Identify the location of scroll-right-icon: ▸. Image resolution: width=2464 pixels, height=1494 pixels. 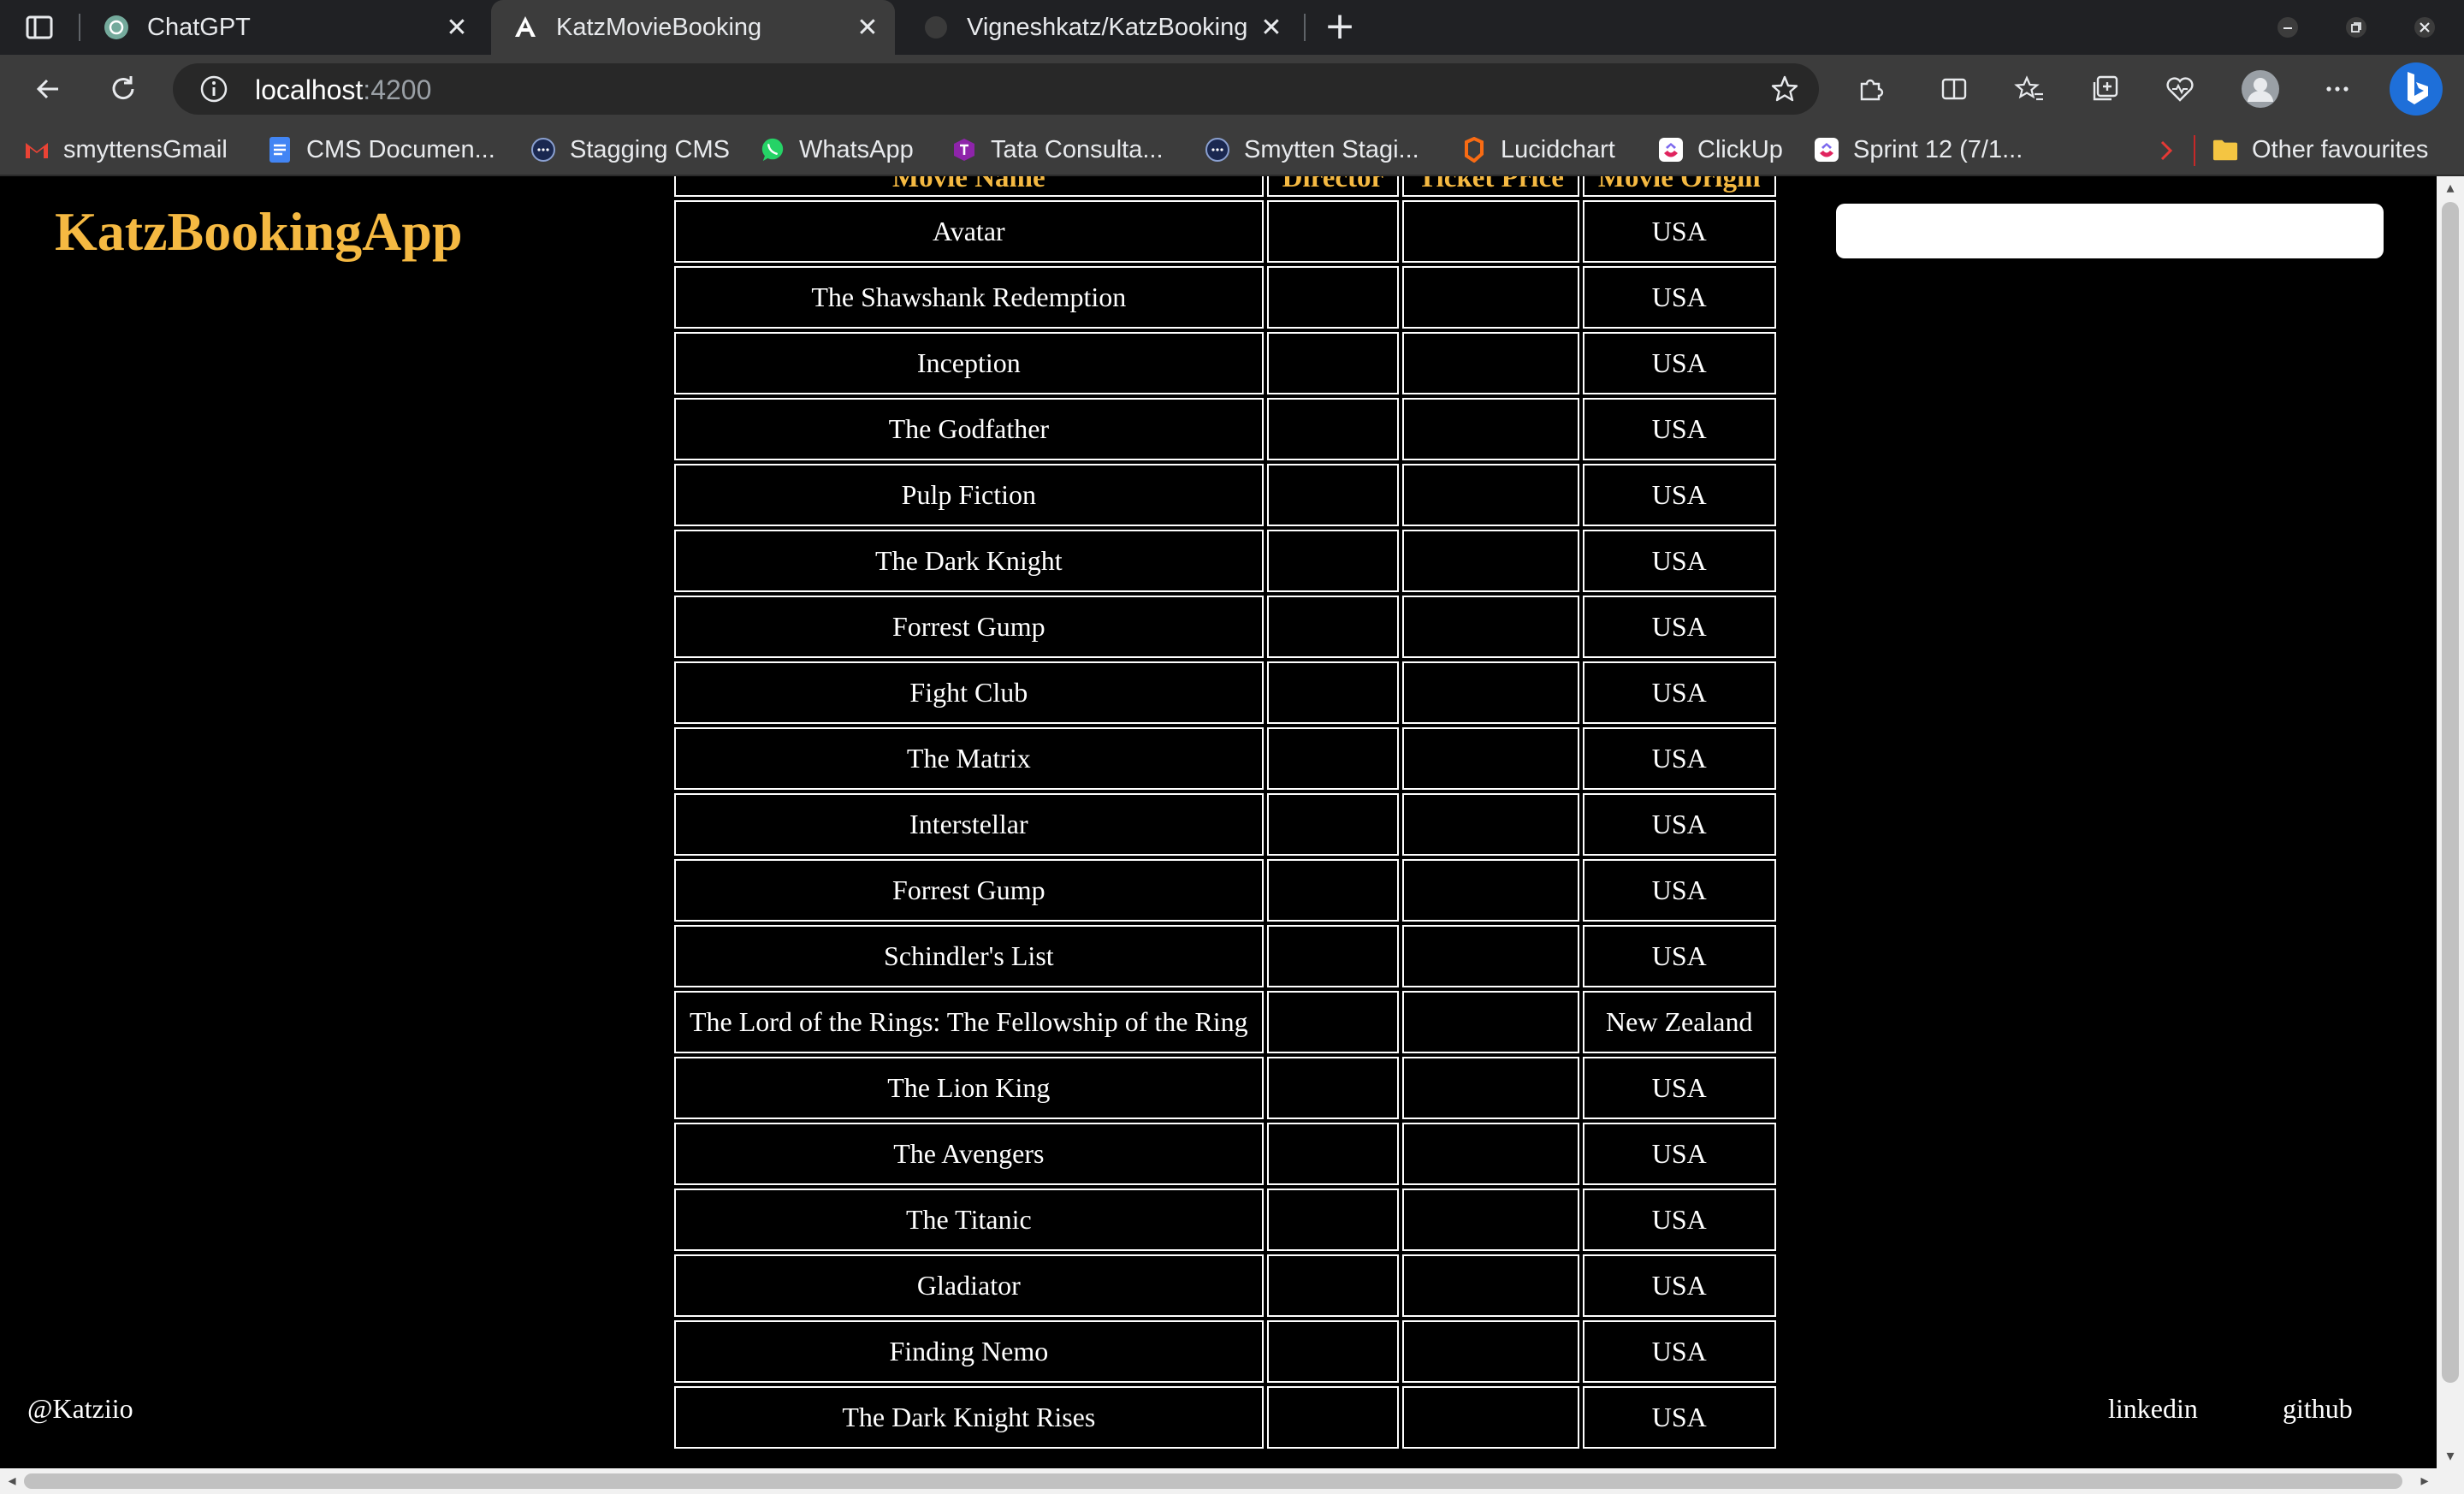
(2424, 1481).